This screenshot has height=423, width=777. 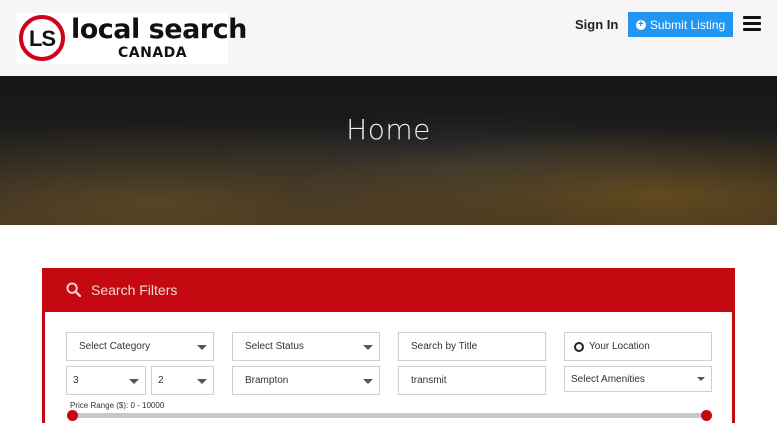 I want to click on price-range-slider, so click(x=389, y=415).